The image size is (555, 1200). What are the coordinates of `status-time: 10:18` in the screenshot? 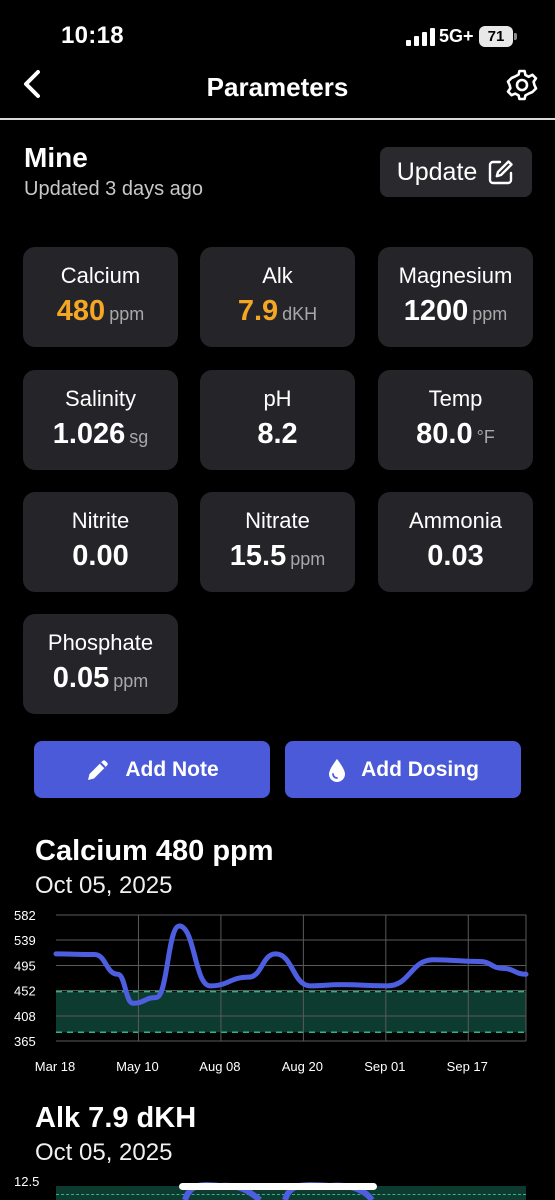 It's located at (92, 35).